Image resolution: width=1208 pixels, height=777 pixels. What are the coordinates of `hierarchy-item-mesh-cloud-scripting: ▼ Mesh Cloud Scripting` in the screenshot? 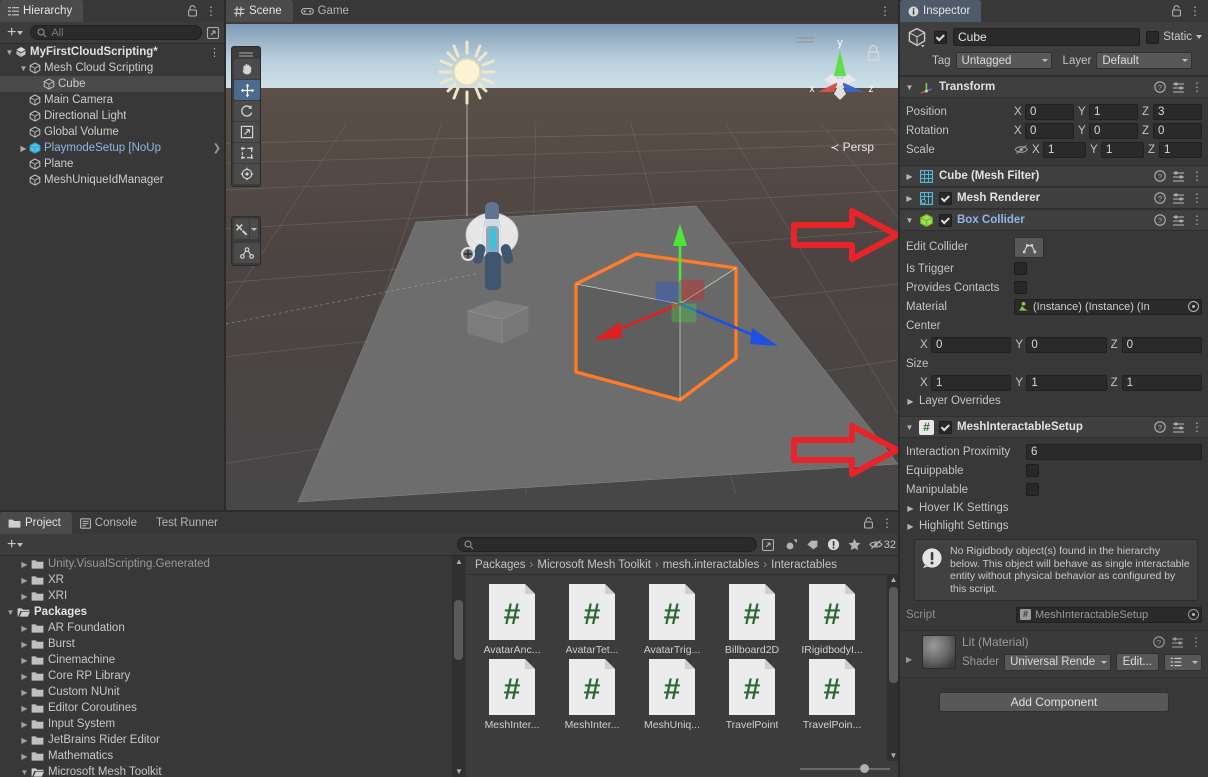 It's located at (112, 68).